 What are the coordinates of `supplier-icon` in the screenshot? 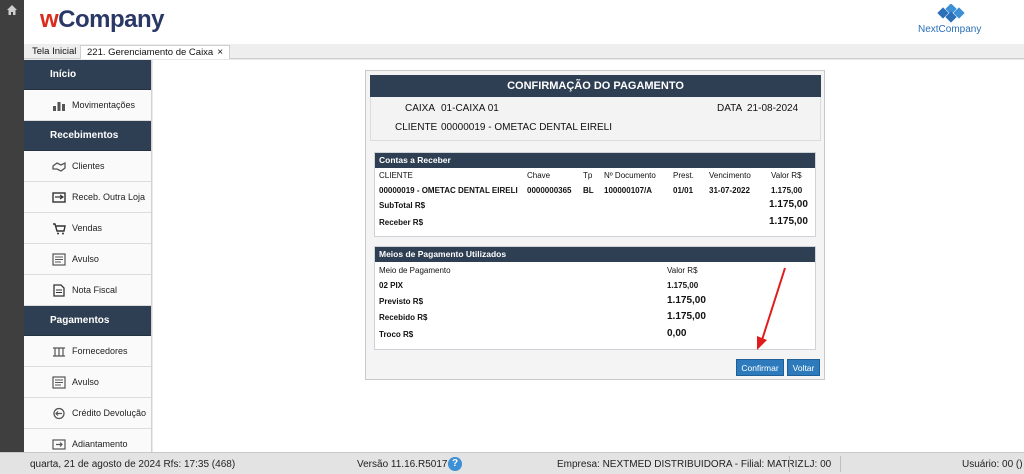 It's located at (59, 352).